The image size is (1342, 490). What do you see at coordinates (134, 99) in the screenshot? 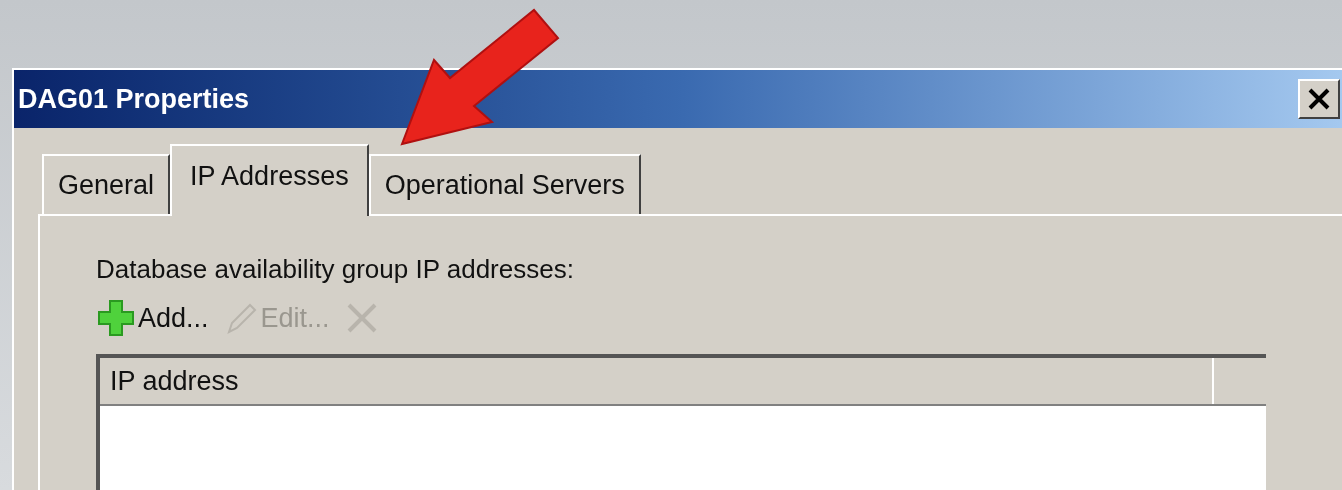
I see `window-title: DAG01 Properties` at bounding box center [134, 99].